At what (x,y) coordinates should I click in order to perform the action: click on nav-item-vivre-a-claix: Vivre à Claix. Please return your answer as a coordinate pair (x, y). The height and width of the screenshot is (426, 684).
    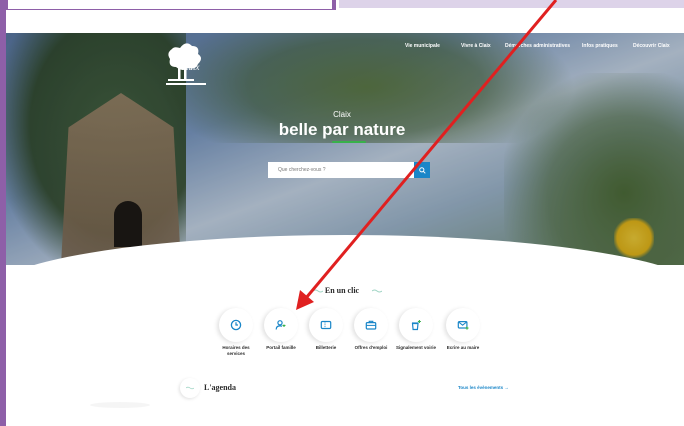
    Looking at the image, I should click on (476, 46).